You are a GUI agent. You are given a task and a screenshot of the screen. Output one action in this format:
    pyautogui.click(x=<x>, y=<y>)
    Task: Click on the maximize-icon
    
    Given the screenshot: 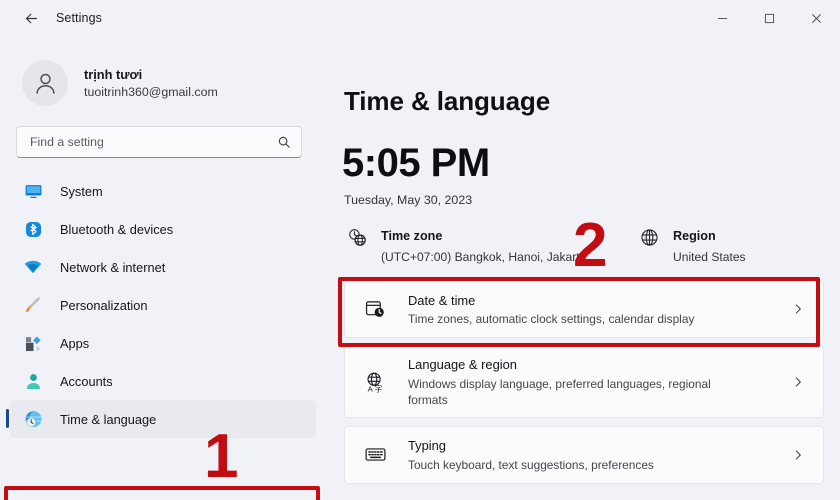 What is the action you would take?
    pyautogui.click(x=769, y=18)
    